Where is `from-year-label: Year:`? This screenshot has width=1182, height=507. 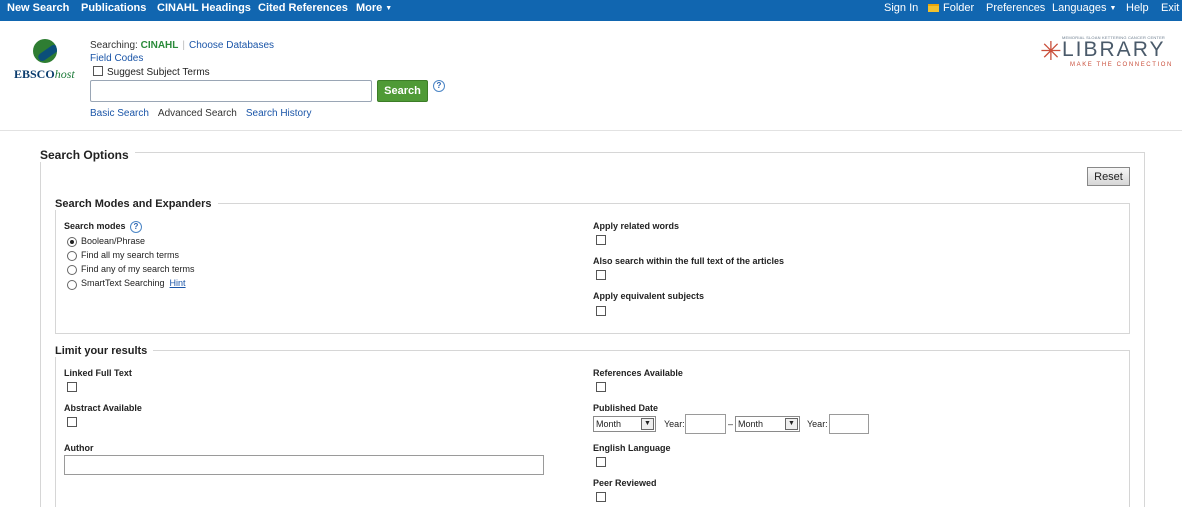 from-year-label: Year: is located at coordinates (674, 424).